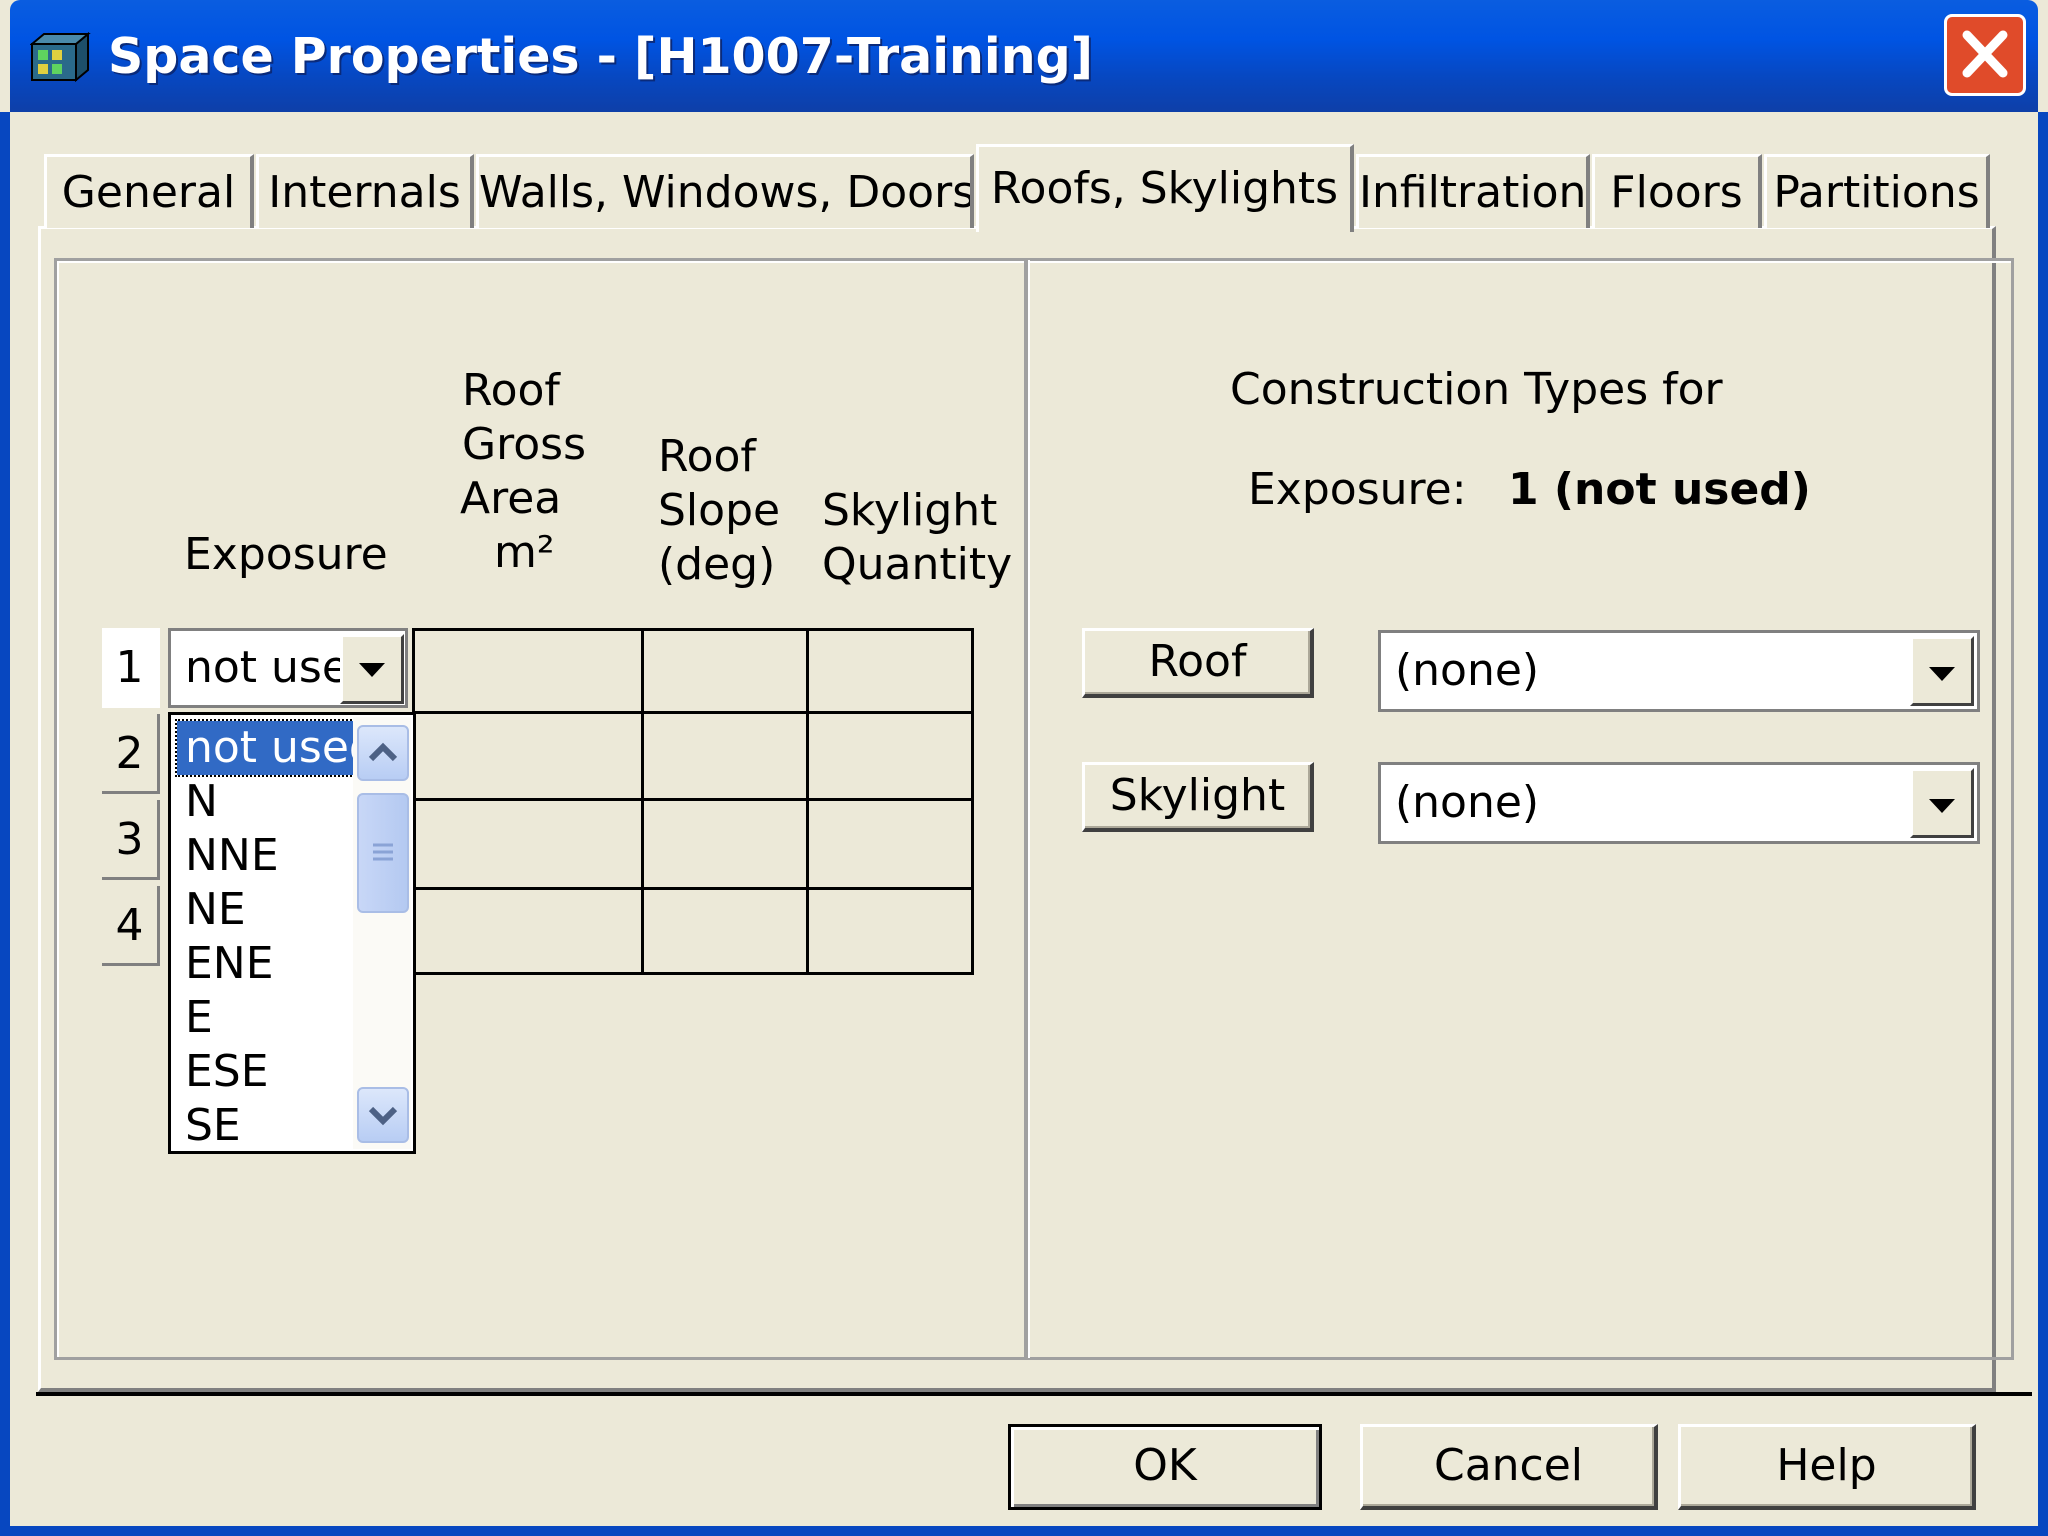 The height and width of the screenshot is (1536, 2048). I want to click on list-item: not used, so click(265, 748).